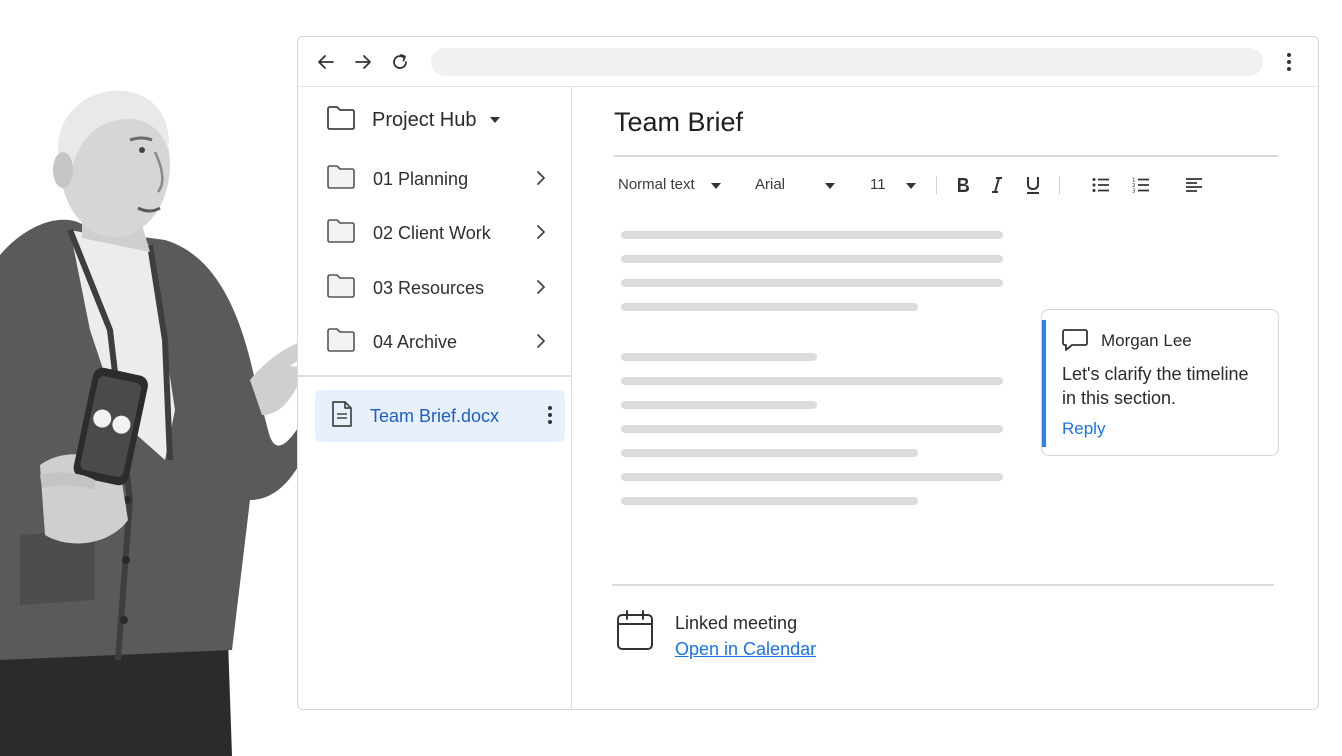  I want to click on calendar-icon, so click(635, 632).